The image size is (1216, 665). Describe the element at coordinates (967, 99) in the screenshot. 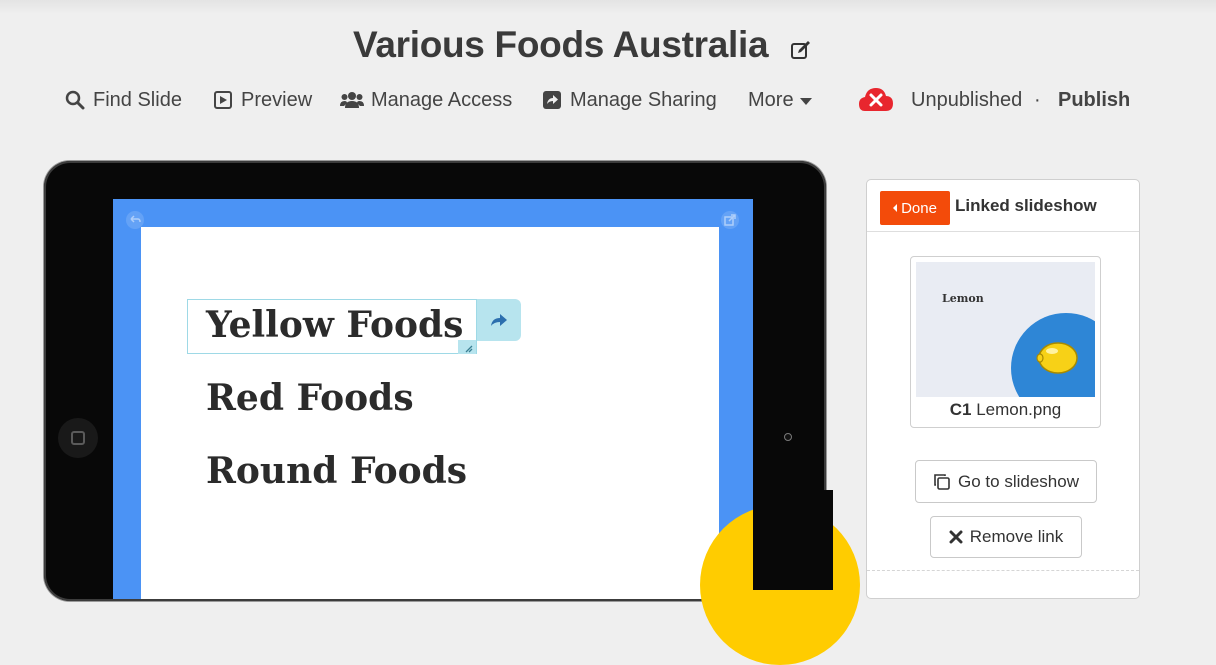

I see `status-label: Unpublished` at that location.